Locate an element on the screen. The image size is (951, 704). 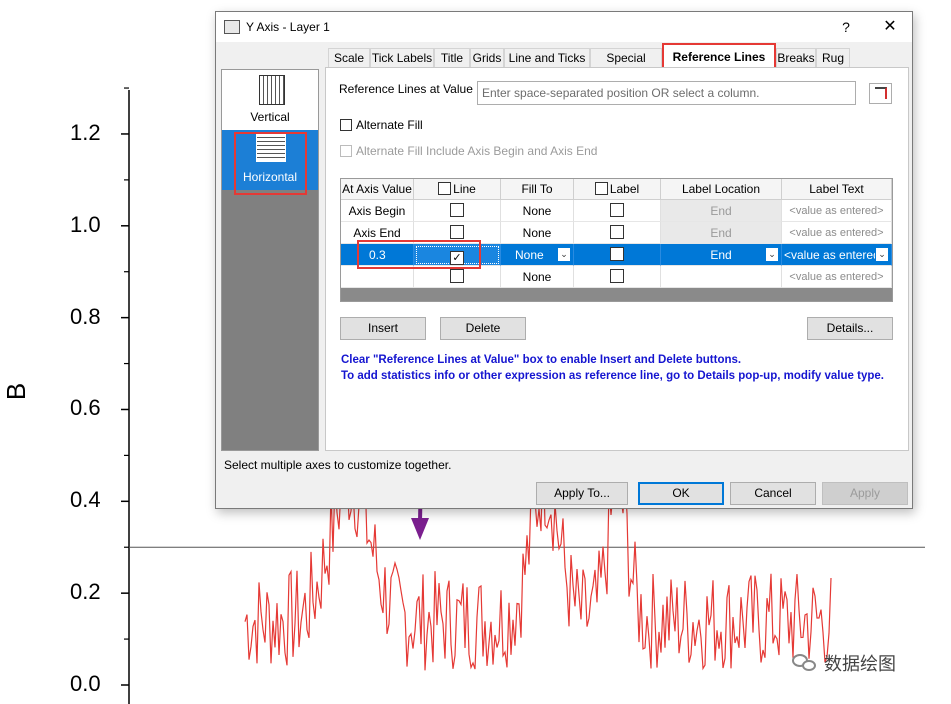
grid-header-cell: Line is located at coordinates (457, 189).